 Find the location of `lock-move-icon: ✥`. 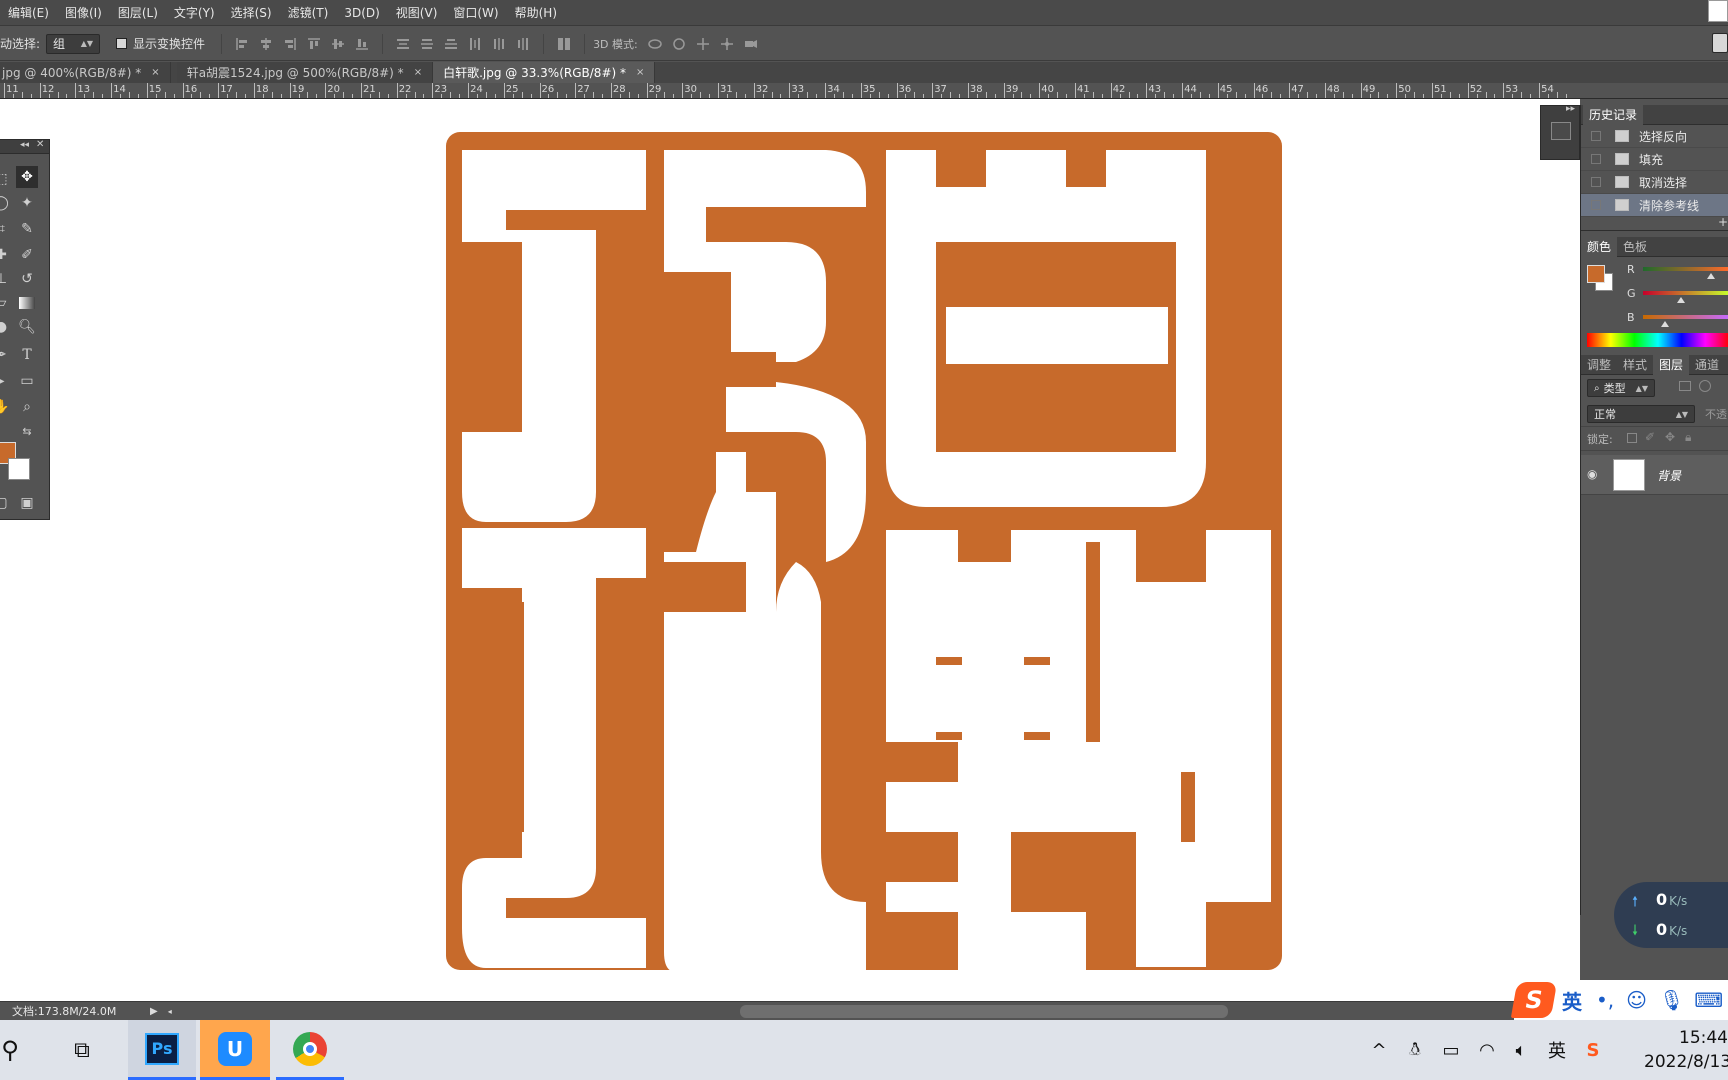

lock-move-icon: ✥ is located at coordinates (1670, 437).